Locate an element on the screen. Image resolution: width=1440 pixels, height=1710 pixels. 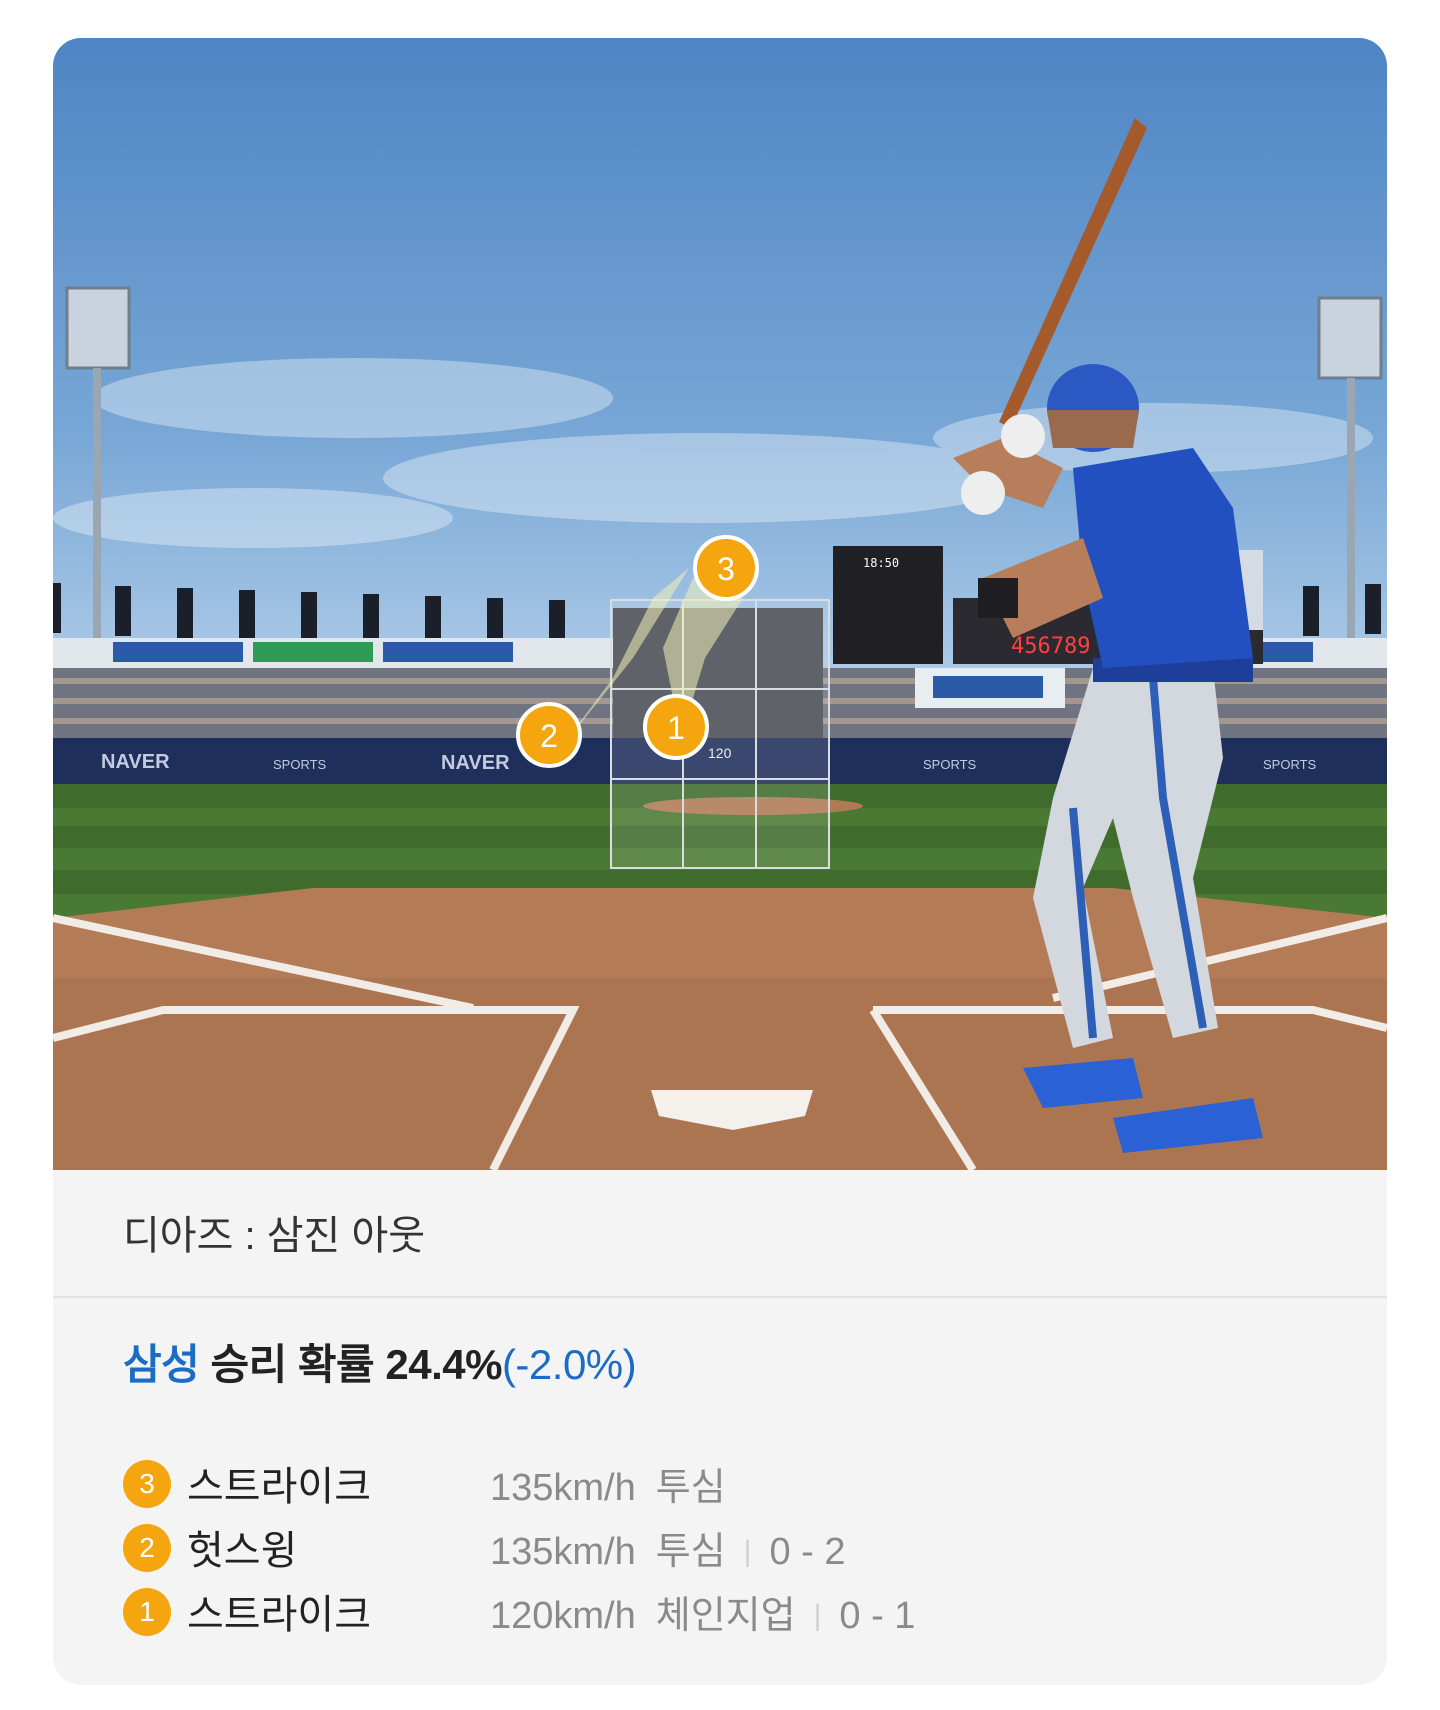
svg-text: 3 is located at coordinates (726, 569).